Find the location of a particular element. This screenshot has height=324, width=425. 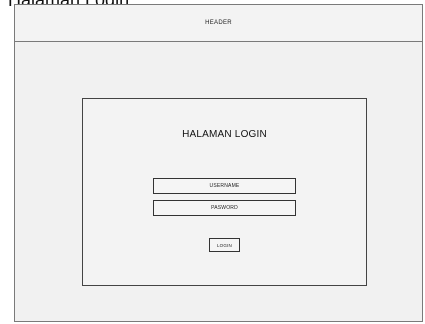

login-button-label: LOGIN is located at coordinates (224, 245).